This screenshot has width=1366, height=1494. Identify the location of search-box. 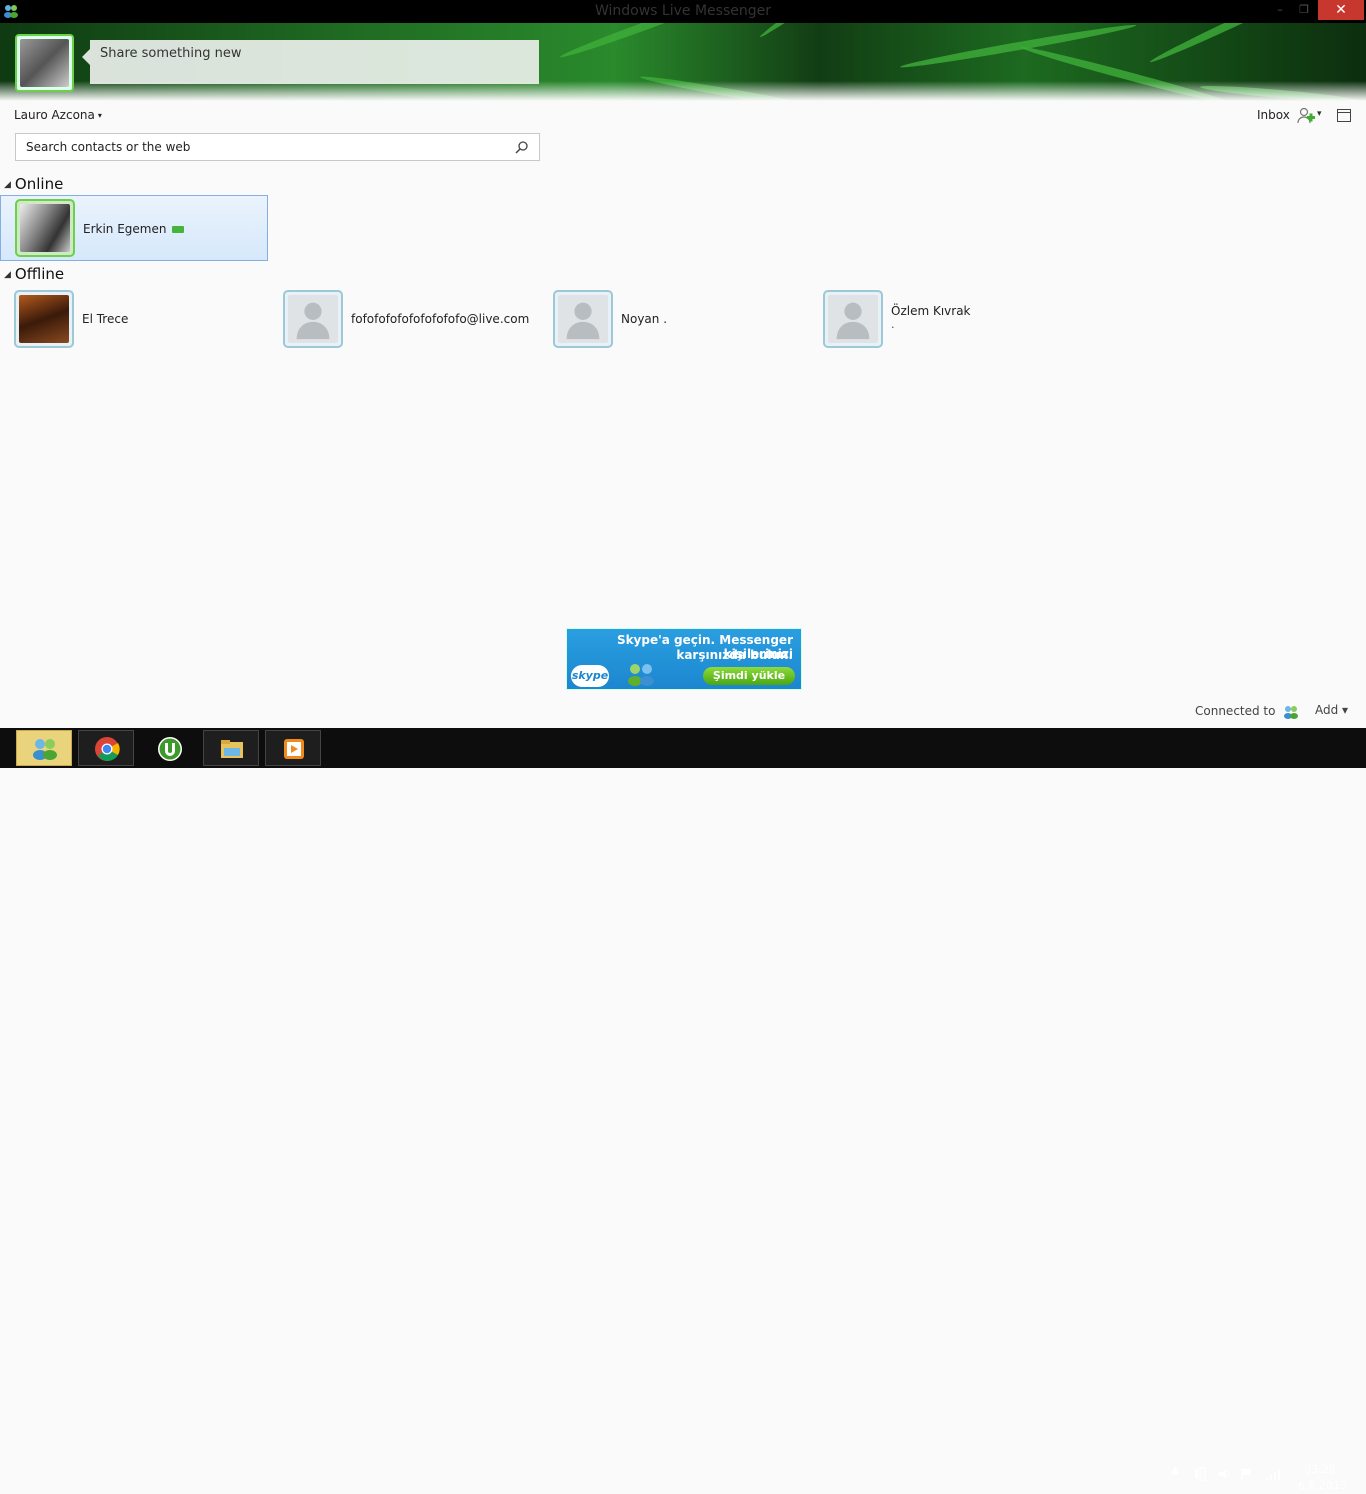
(277, 147).